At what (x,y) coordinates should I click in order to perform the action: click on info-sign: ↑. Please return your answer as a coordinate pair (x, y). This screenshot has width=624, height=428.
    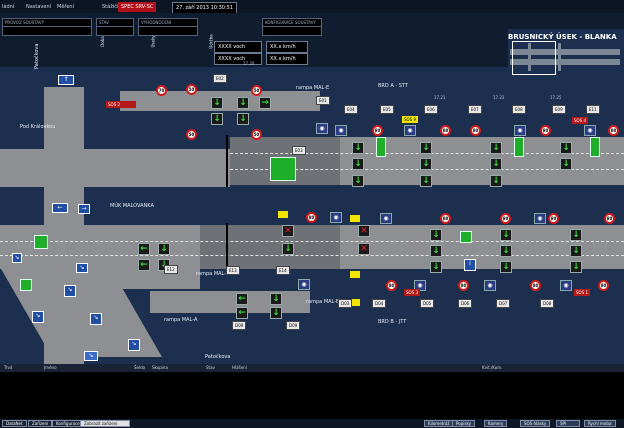
    Looking at the image, I should click on (66, 80).